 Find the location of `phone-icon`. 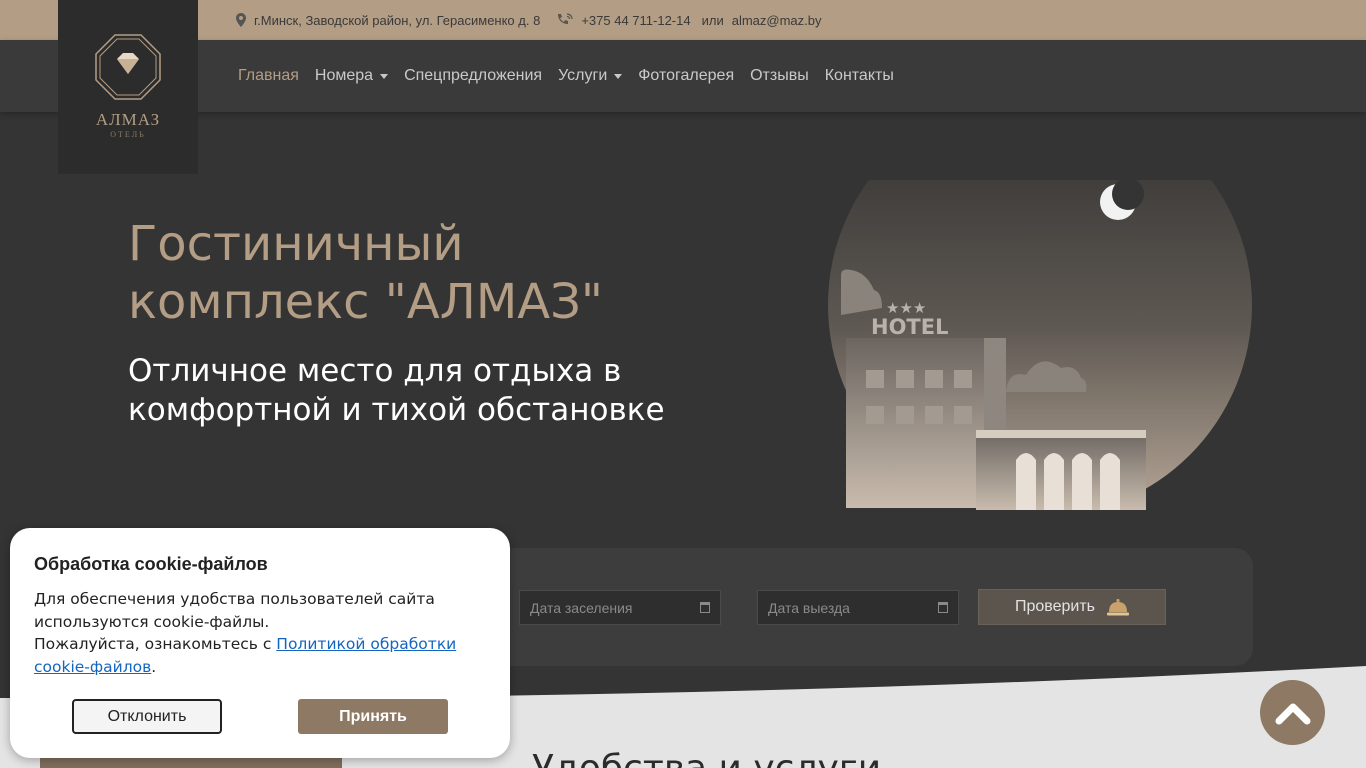

phone-icon is located at coordinates (564, 20).